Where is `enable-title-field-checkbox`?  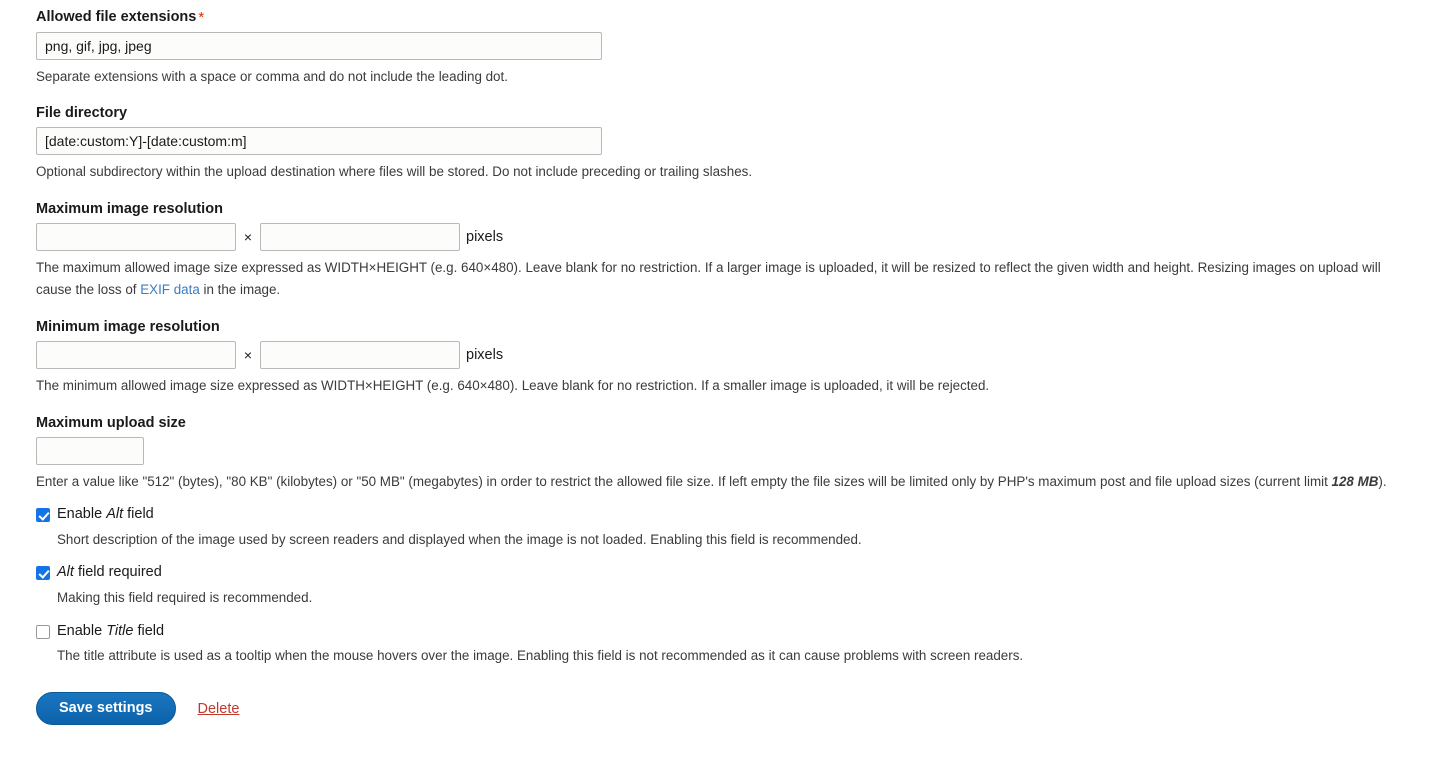 enable-title-field-checkbox is located at coordinates (43, 631).